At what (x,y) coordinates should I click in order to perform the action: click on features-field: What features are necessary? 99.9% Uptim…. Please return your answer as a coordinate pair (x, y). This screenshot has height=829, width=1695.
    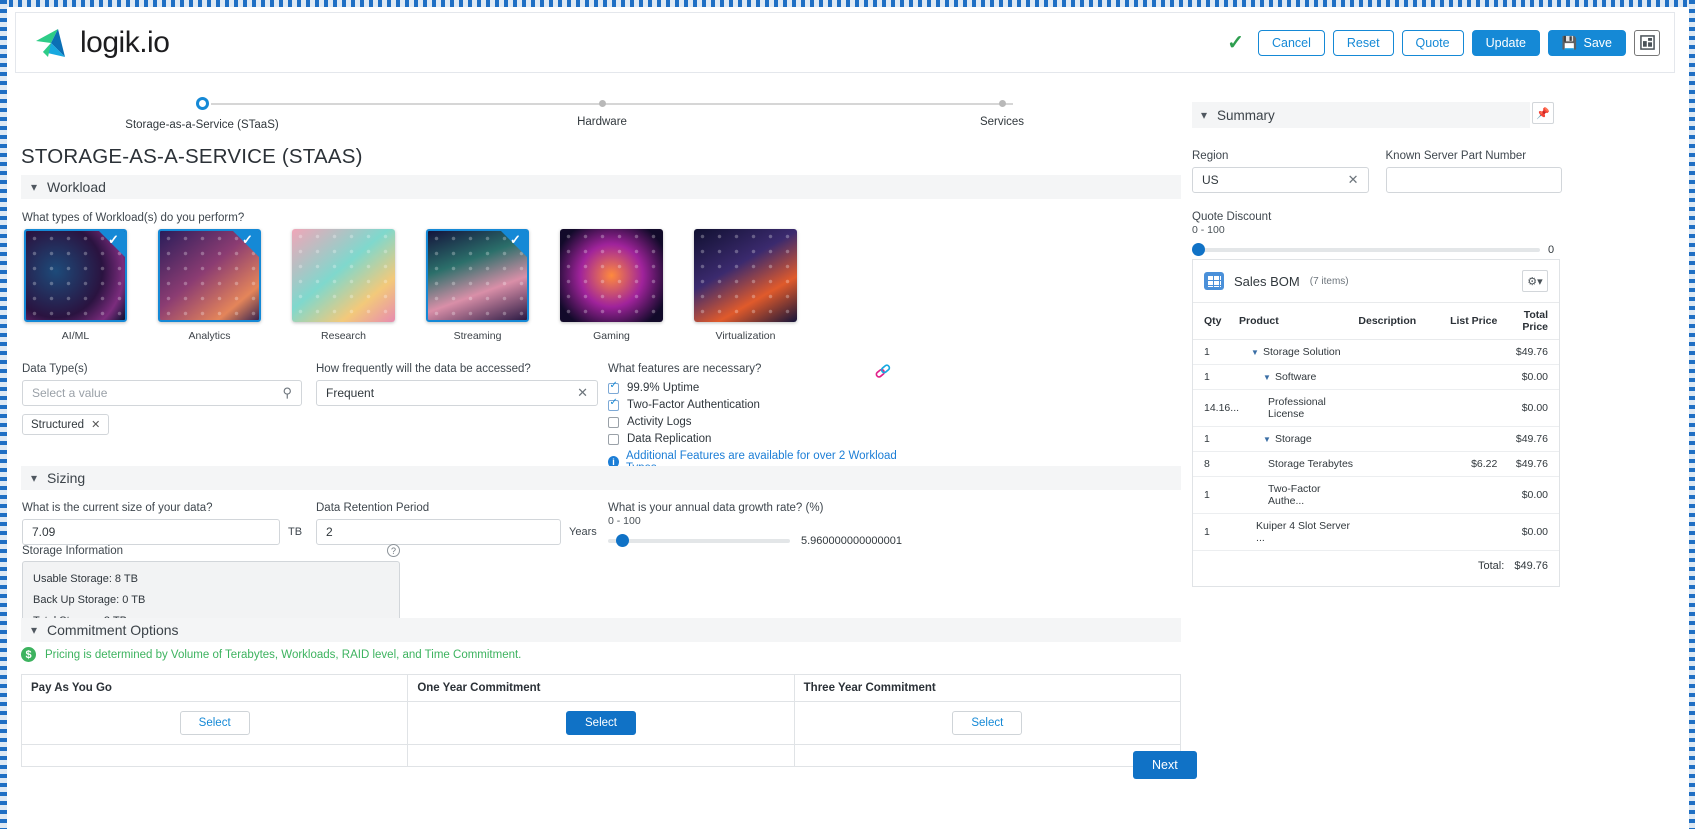
    Looking at the image, I should click on (758, 418).